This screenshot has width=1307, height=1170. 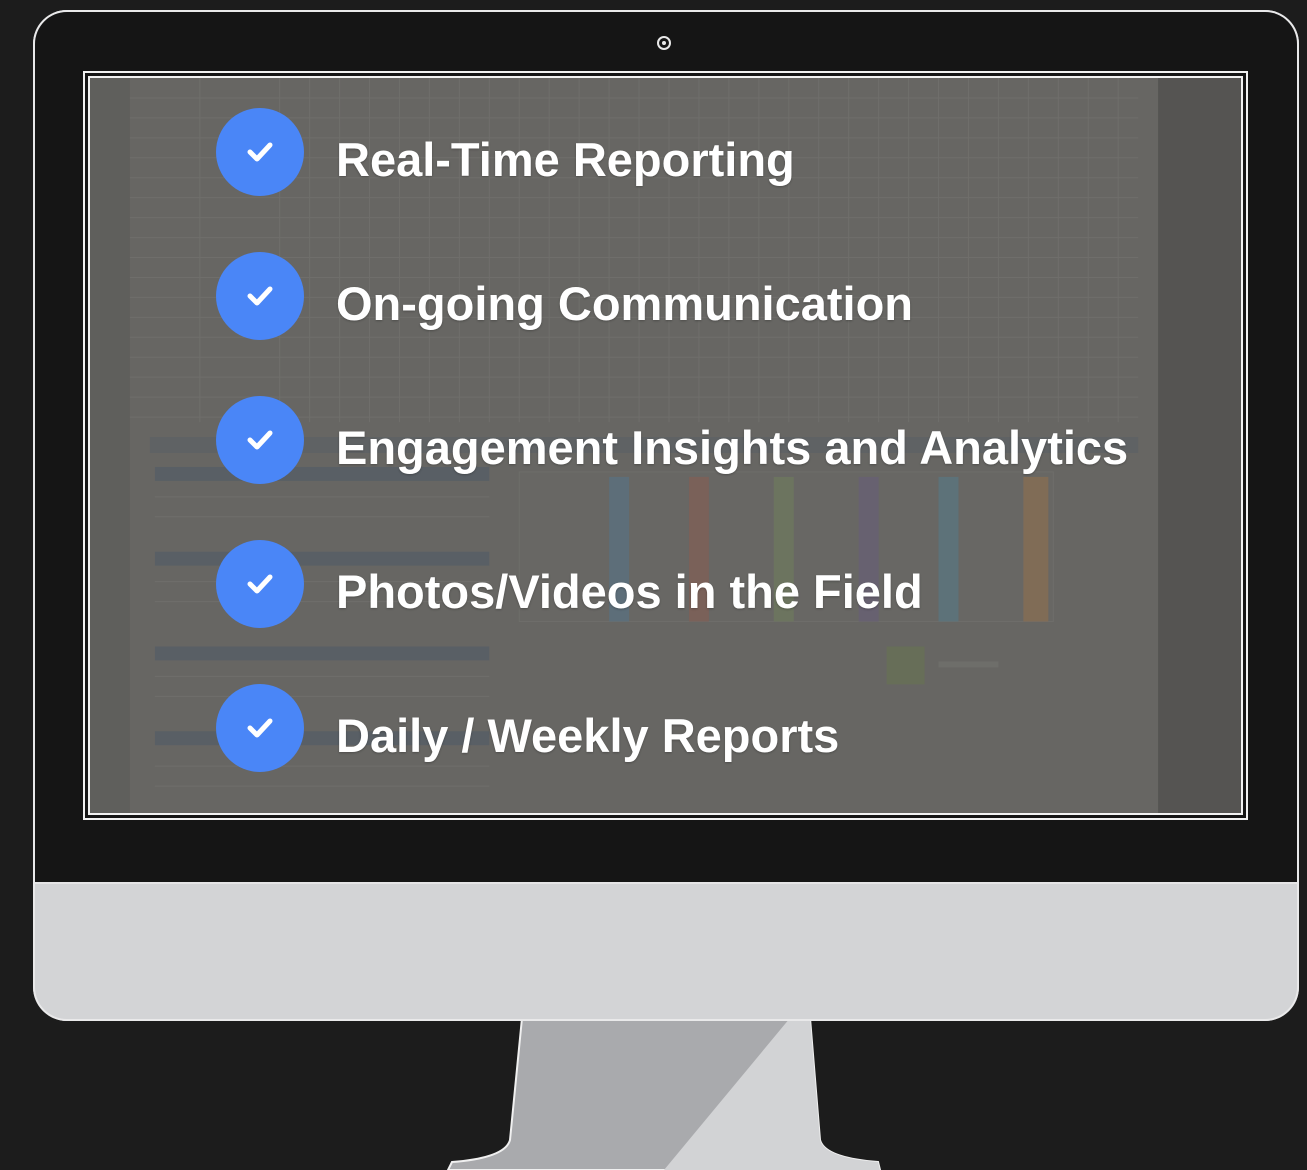 I want to click on webcam-icon, so click(x=664, y=43).